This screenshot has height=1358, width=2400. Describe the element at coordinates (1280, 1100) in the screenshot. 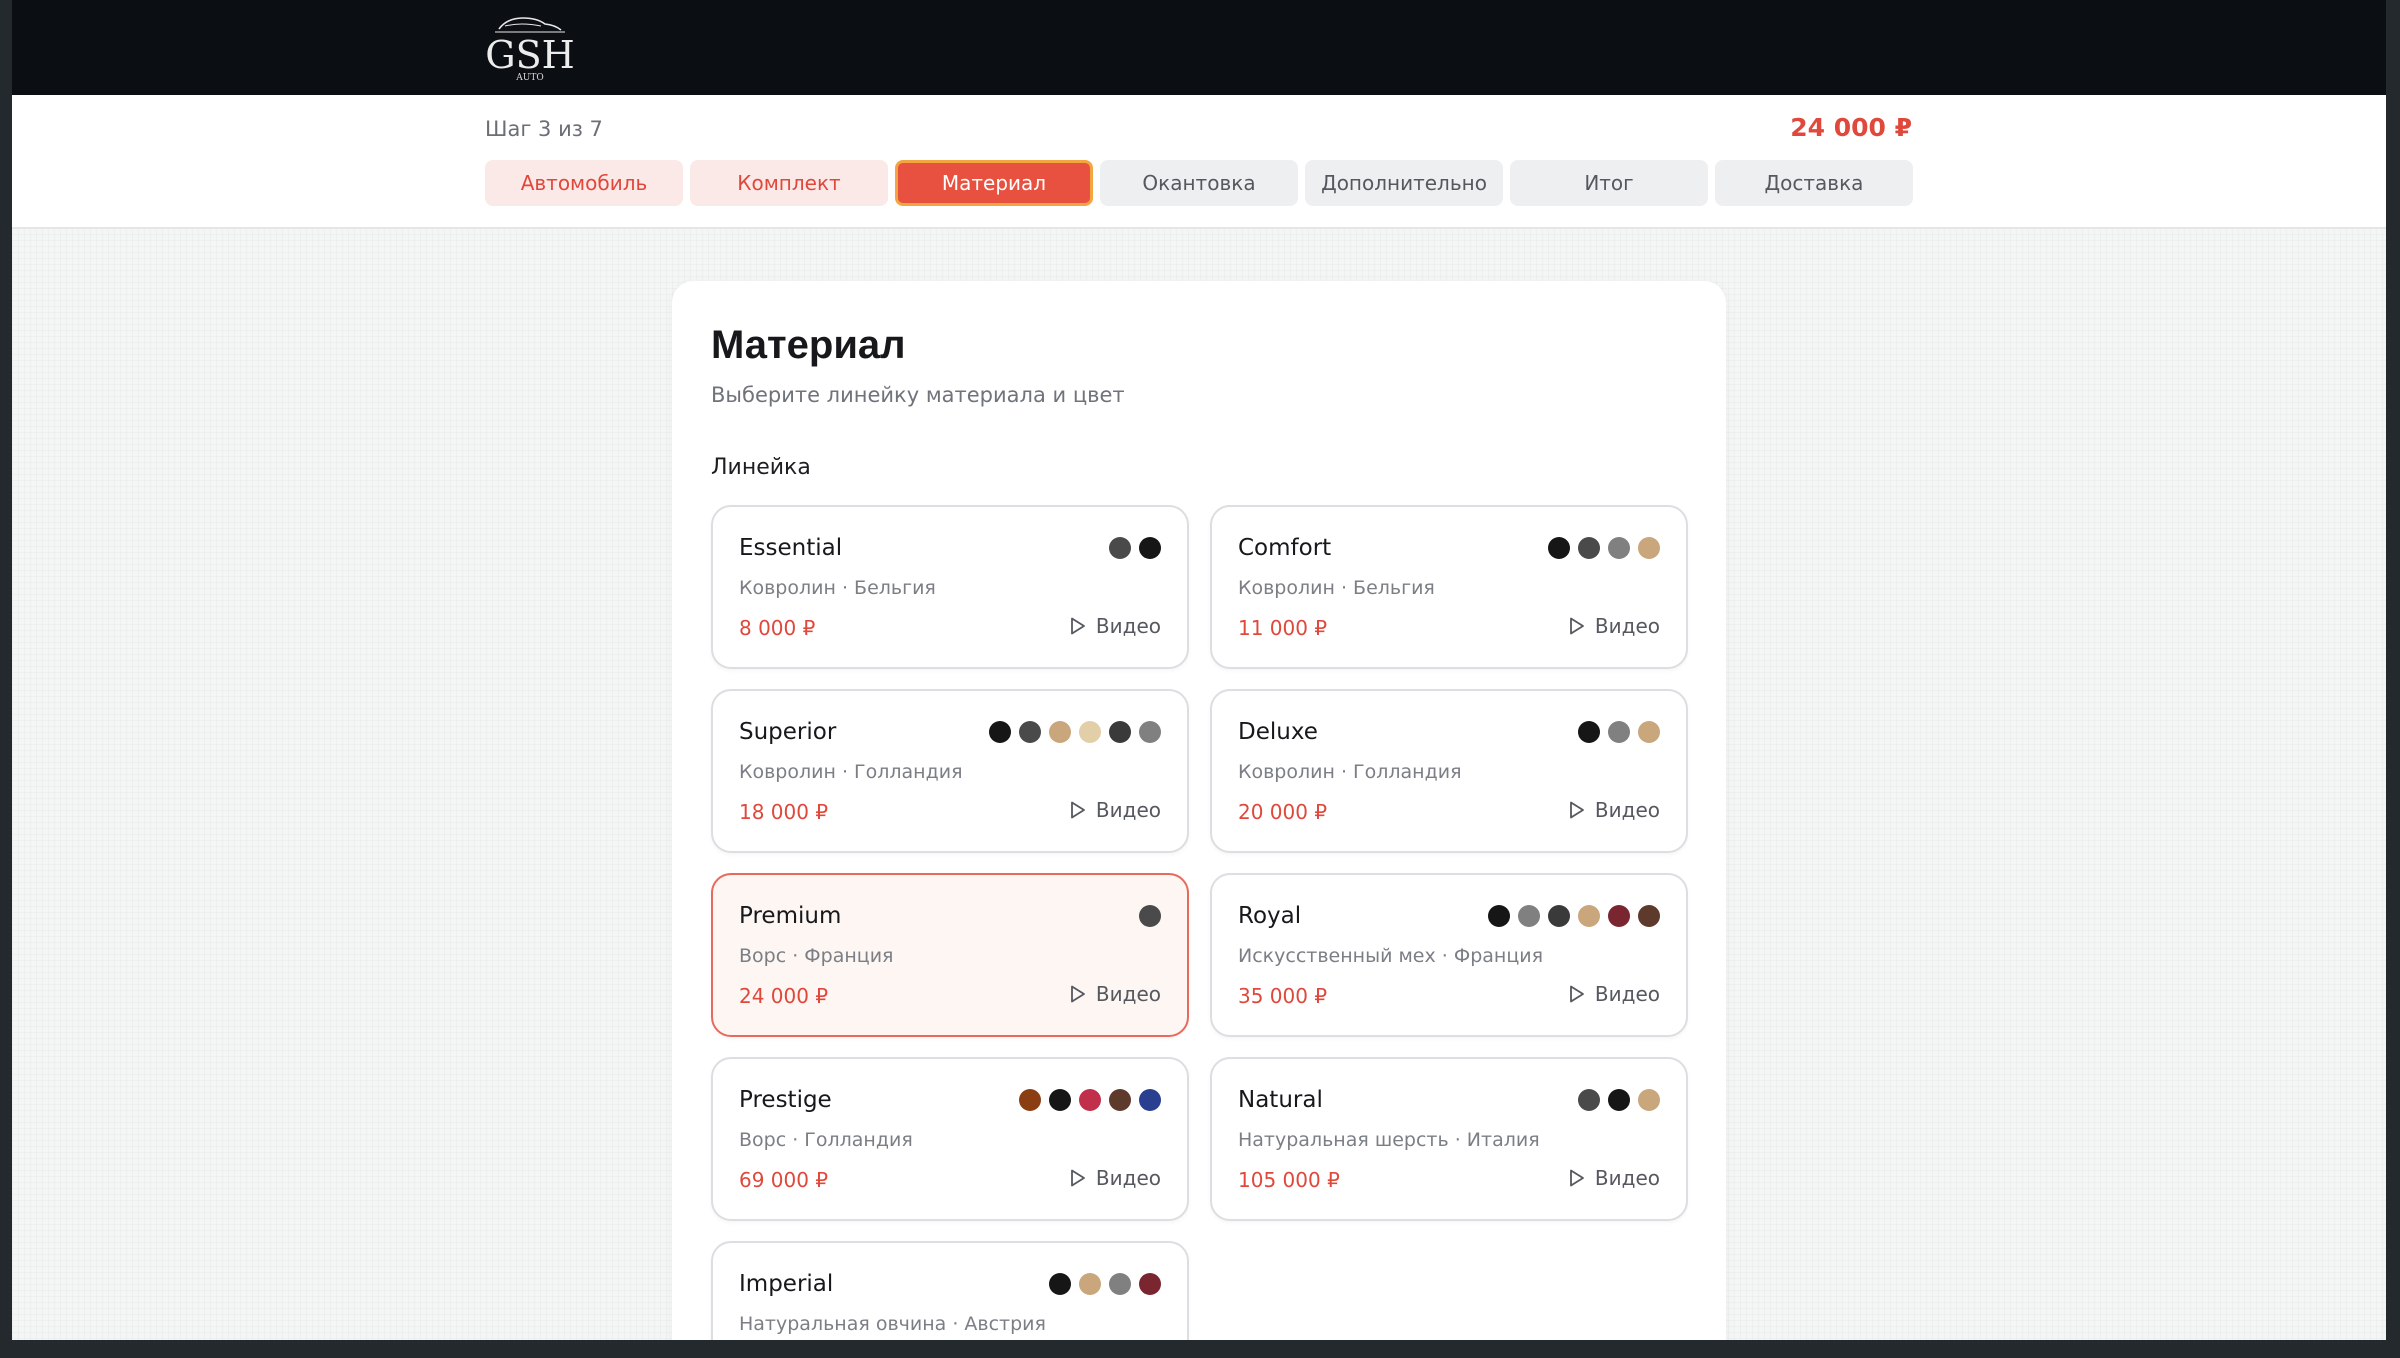

I see `card-name: Natural` at that location.